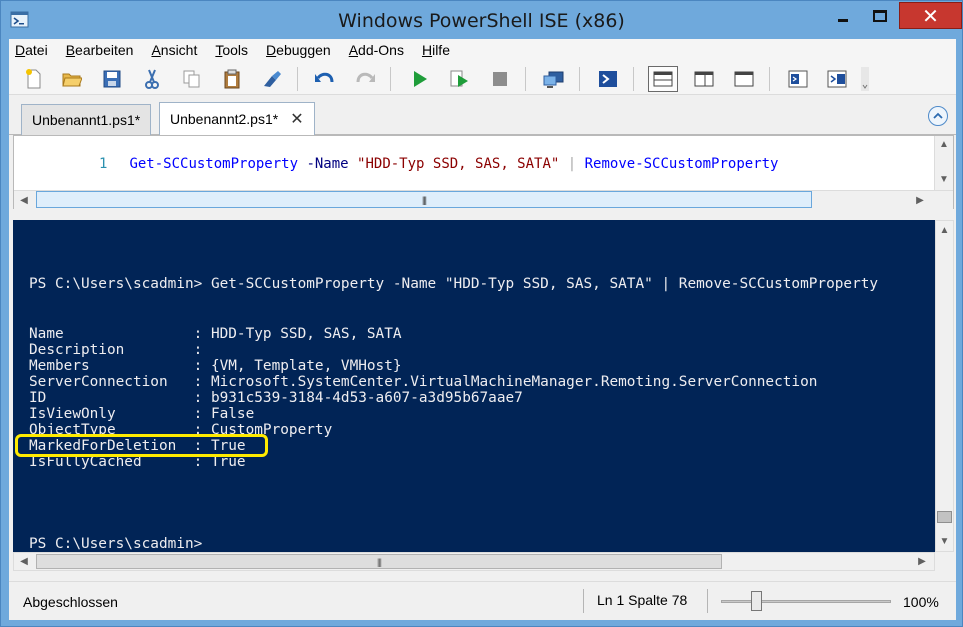 This screenshot has width=963, height=627. What do you see at coordinates (572, 164) in the screenshot?
I see `code-token-pipe: |` at bounding box center [572, 164].